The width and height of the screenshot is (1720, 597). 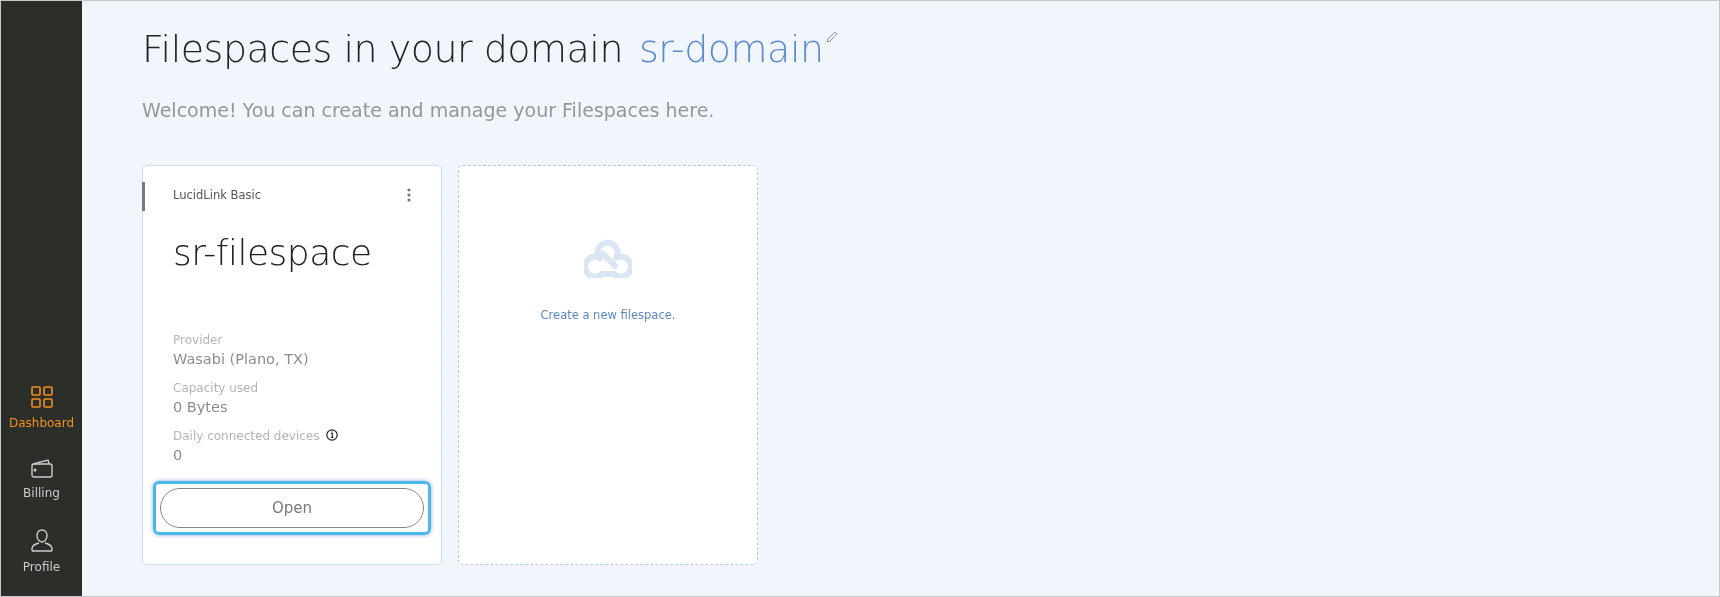 I want to click on plan-label: LucidLink Basic, so click(x=217, y=195).